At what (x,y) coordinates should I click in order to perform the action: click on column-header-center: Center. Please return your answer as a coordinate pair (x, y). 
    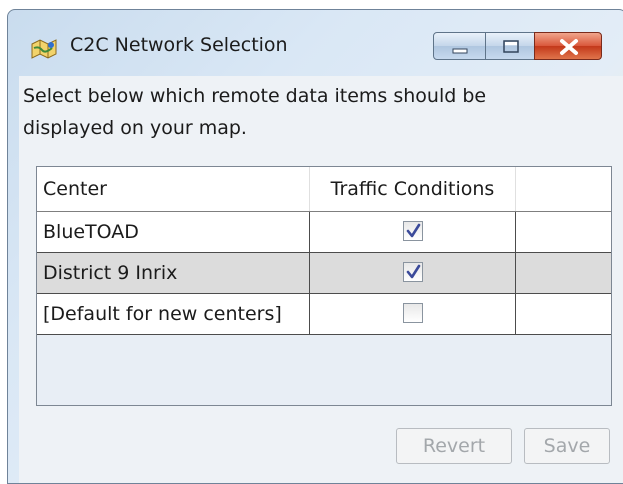
    Looking at the image, I should click on (173, 189).